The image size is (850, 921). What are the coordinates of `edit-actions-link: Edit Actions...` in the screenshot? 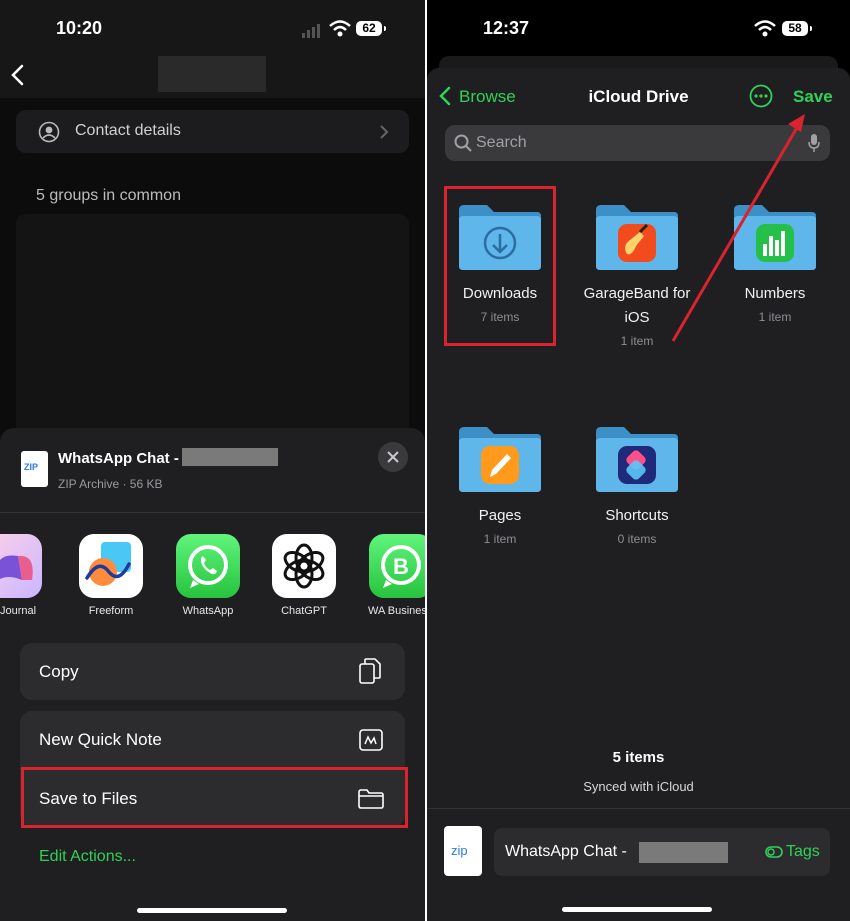 It's located at (87, 857).